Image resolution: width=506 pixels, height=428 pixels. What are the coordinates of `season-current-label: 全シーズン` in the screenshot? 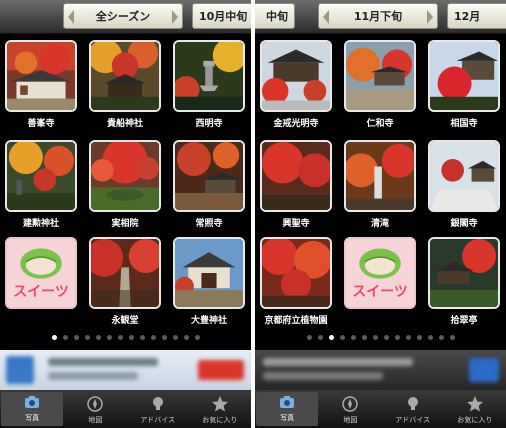 It's located at (123, 16).